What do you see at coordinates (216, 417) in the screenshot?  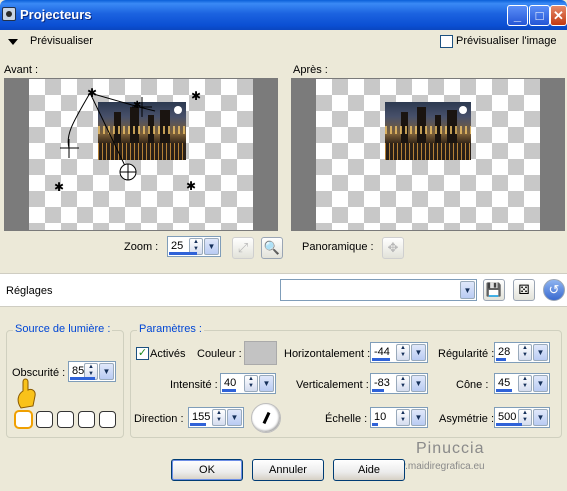 I see `direction-input: 155 ▲ ▼ ▼` at bounding box center [216, 417].